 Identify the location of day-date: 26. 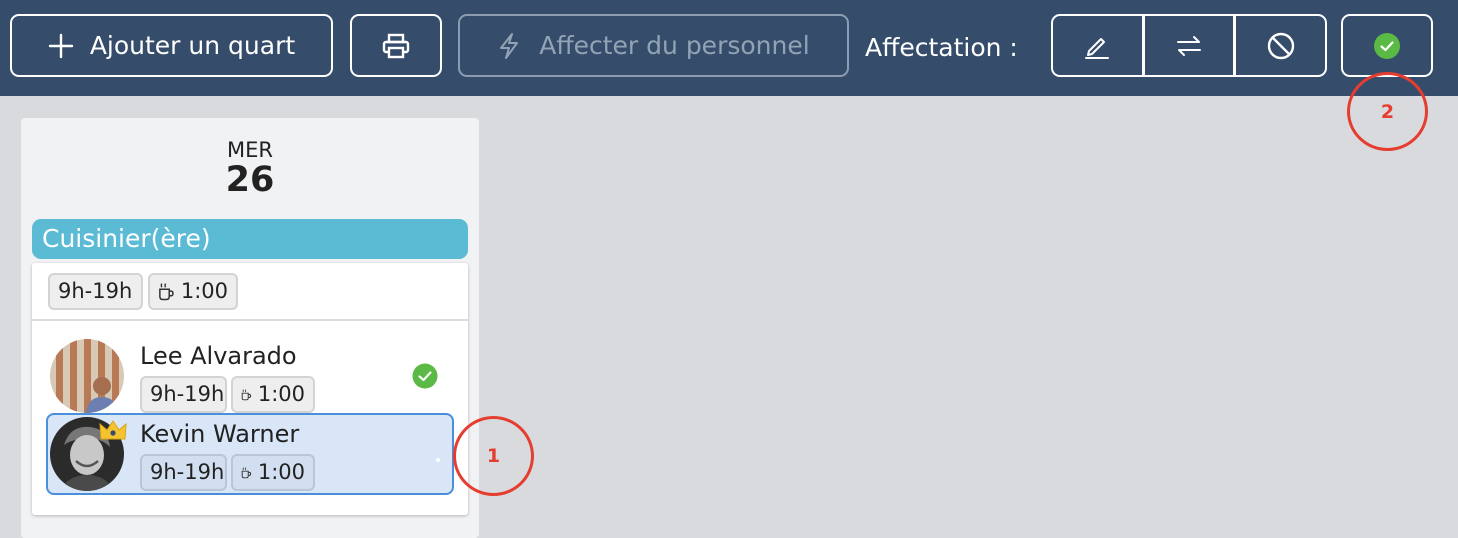
(250, 180).